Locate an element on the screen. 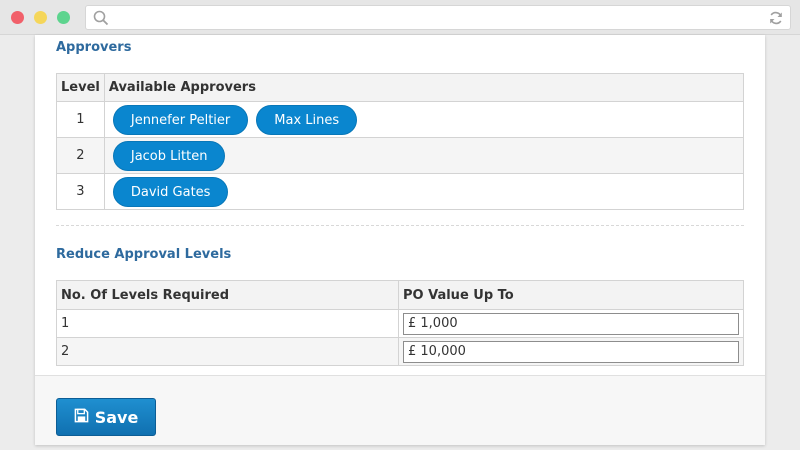 The width and height of the screenshot is (800, 450). section-divider is located at coordinates (400, 225).